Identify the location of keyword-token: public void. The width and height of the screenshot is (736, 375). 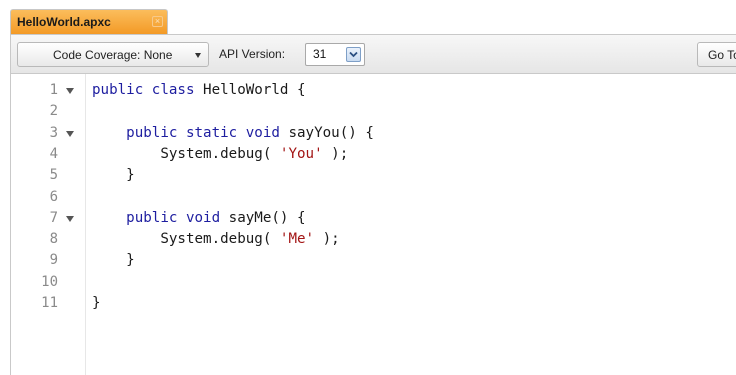
(173, 217).